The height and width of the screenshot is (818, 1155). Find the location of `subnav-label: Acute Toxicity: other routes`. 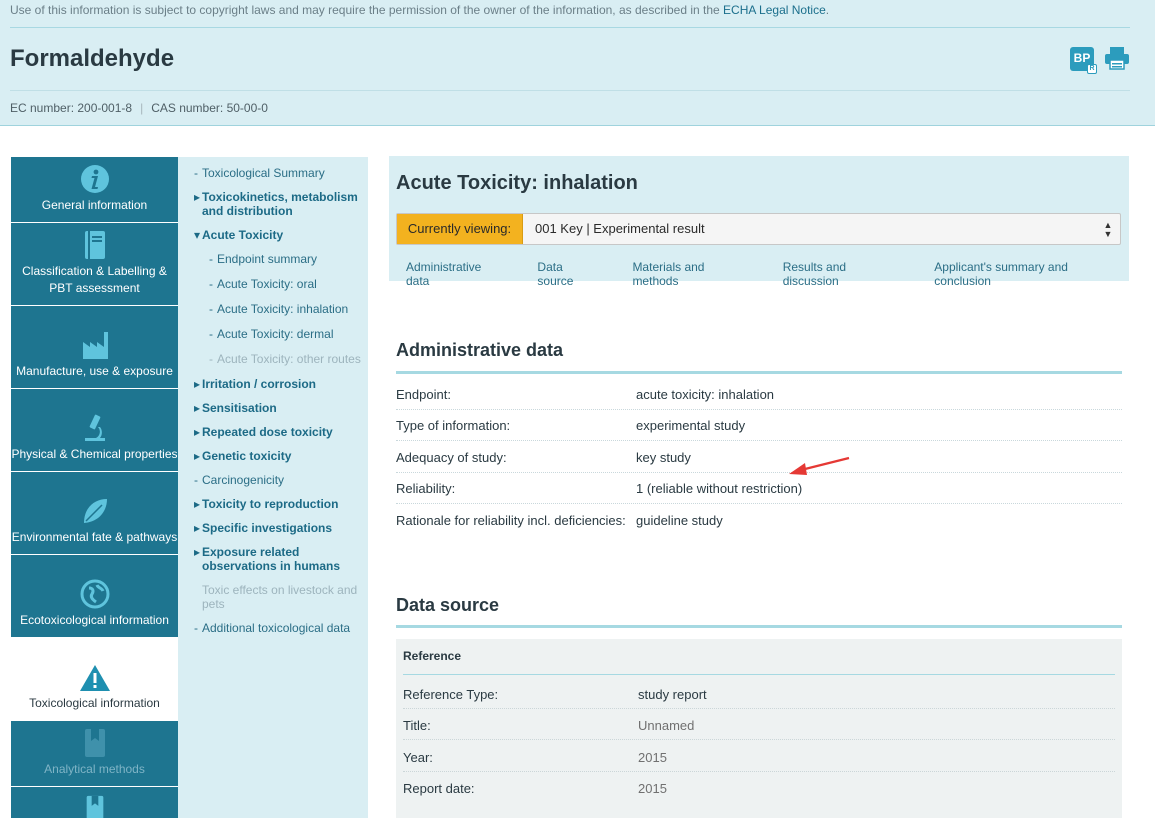

subnav-label: Acute Toxicity: other routes is located at coordinates (289, 359).